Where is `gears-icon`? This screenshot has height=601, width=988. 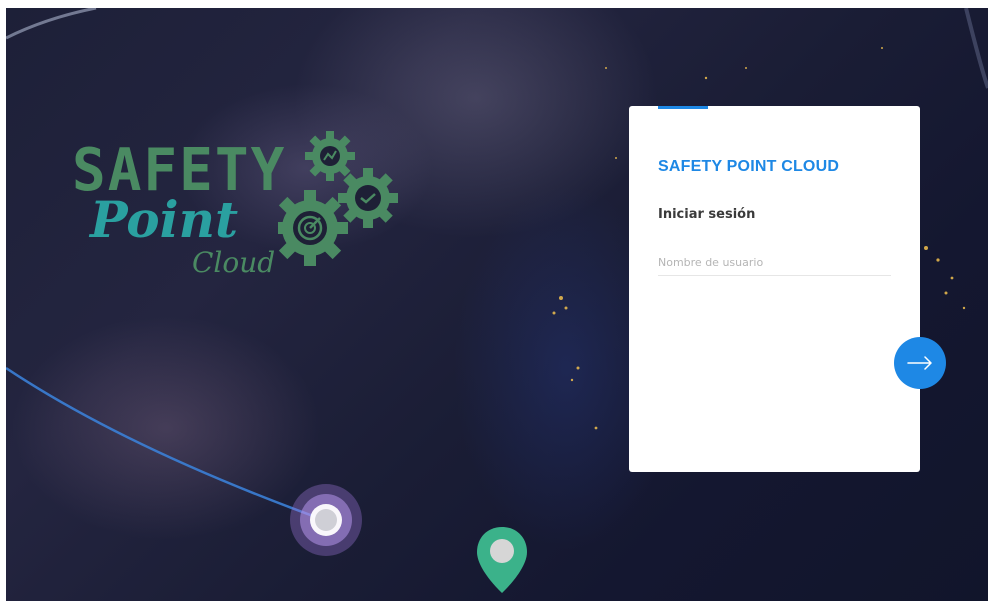 gears-icon is located at coordinates (338, 198).